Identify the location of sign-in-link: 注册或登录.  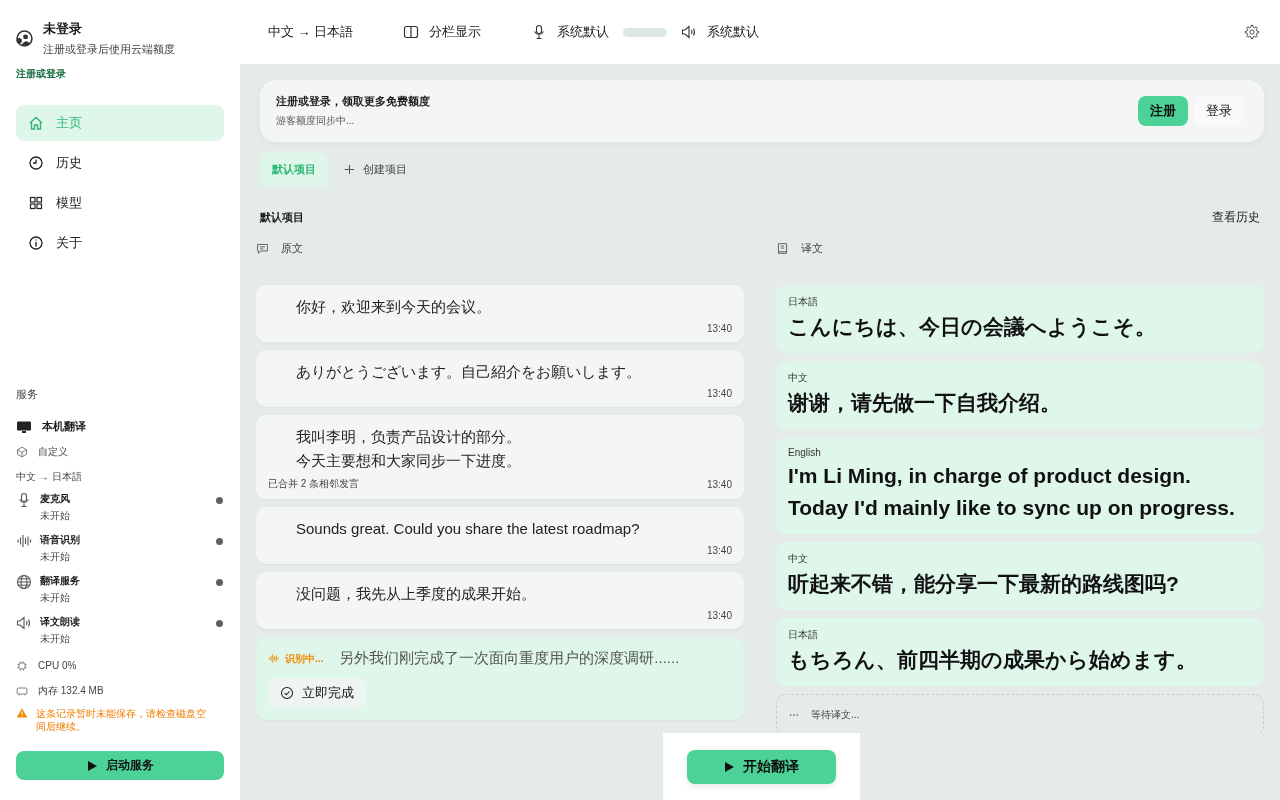
(120, 74).